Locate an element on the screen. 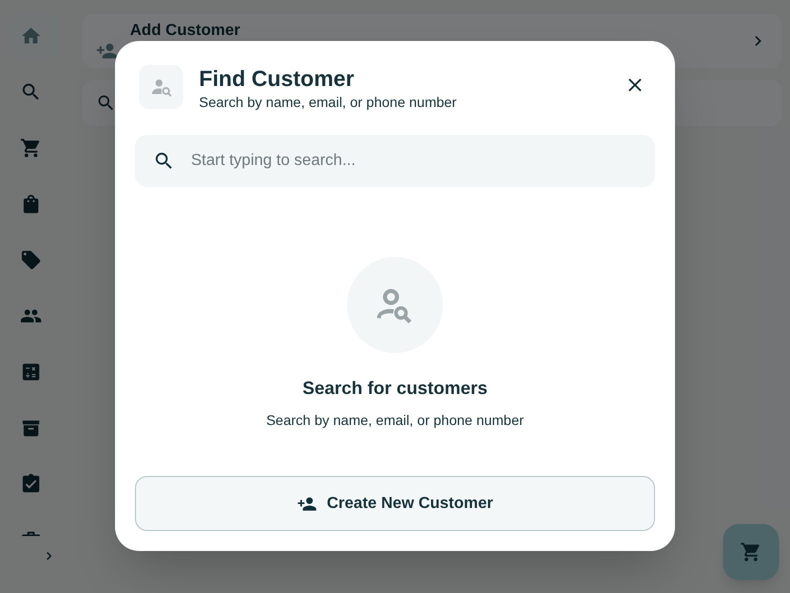 The height and width of the screenshot is (593, 790). calculator-icon is located at coordinates (31, 372).